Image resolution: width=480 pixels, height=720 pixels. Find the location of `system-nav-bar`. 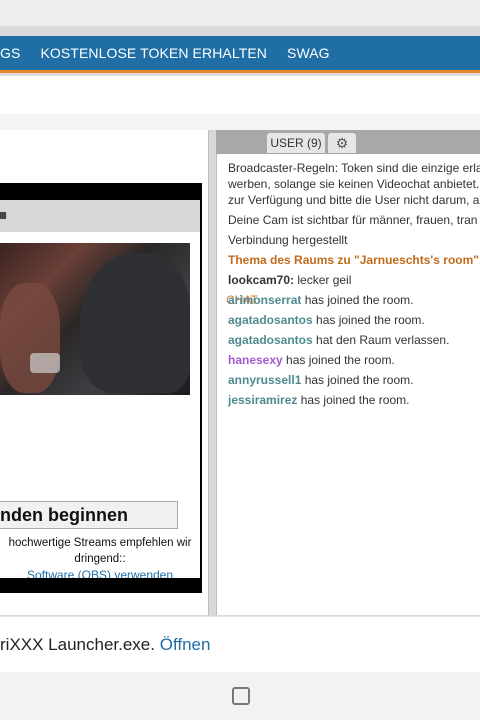

system-nav-bar is located at coordinates (240, 696).